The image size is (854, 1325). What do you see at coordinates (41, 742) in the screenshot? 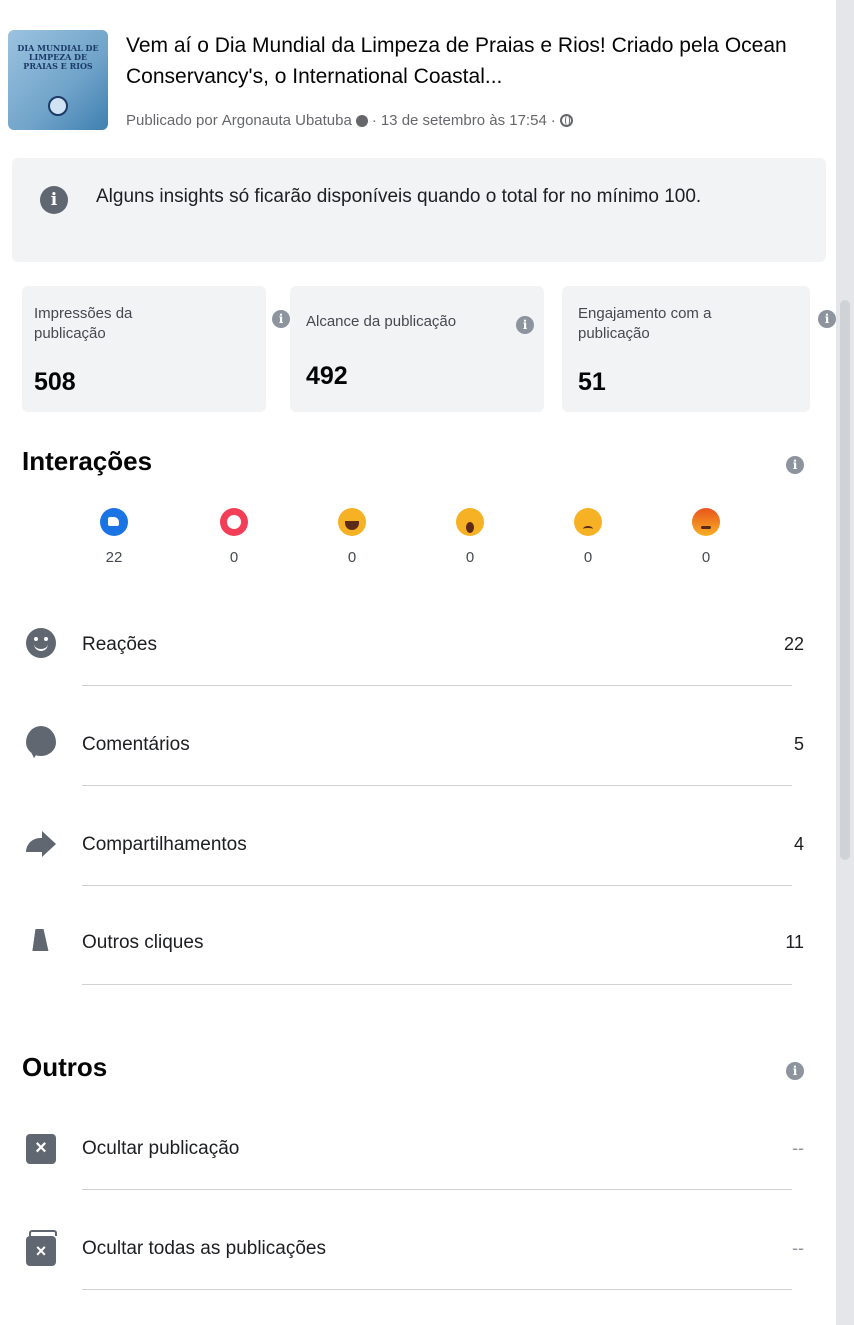
I see `comment-icon` at bounding box center [41, 742].